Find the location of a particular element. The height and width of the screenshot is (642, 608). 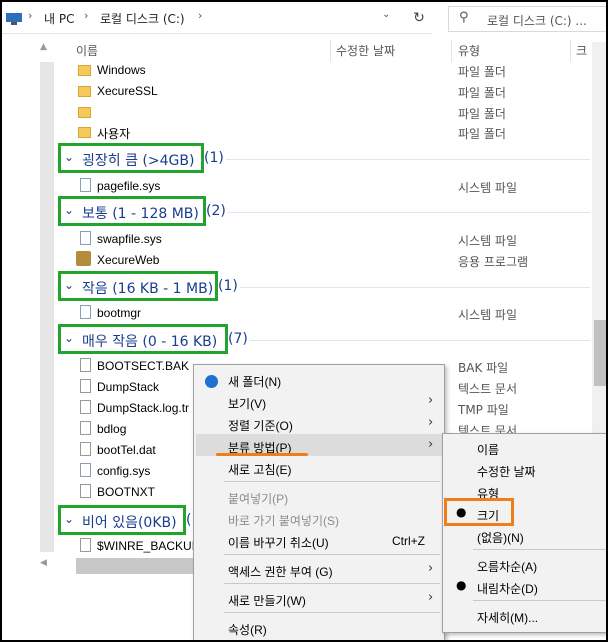

submenu-item-name: 이름 is located at coordinates (488, 449).